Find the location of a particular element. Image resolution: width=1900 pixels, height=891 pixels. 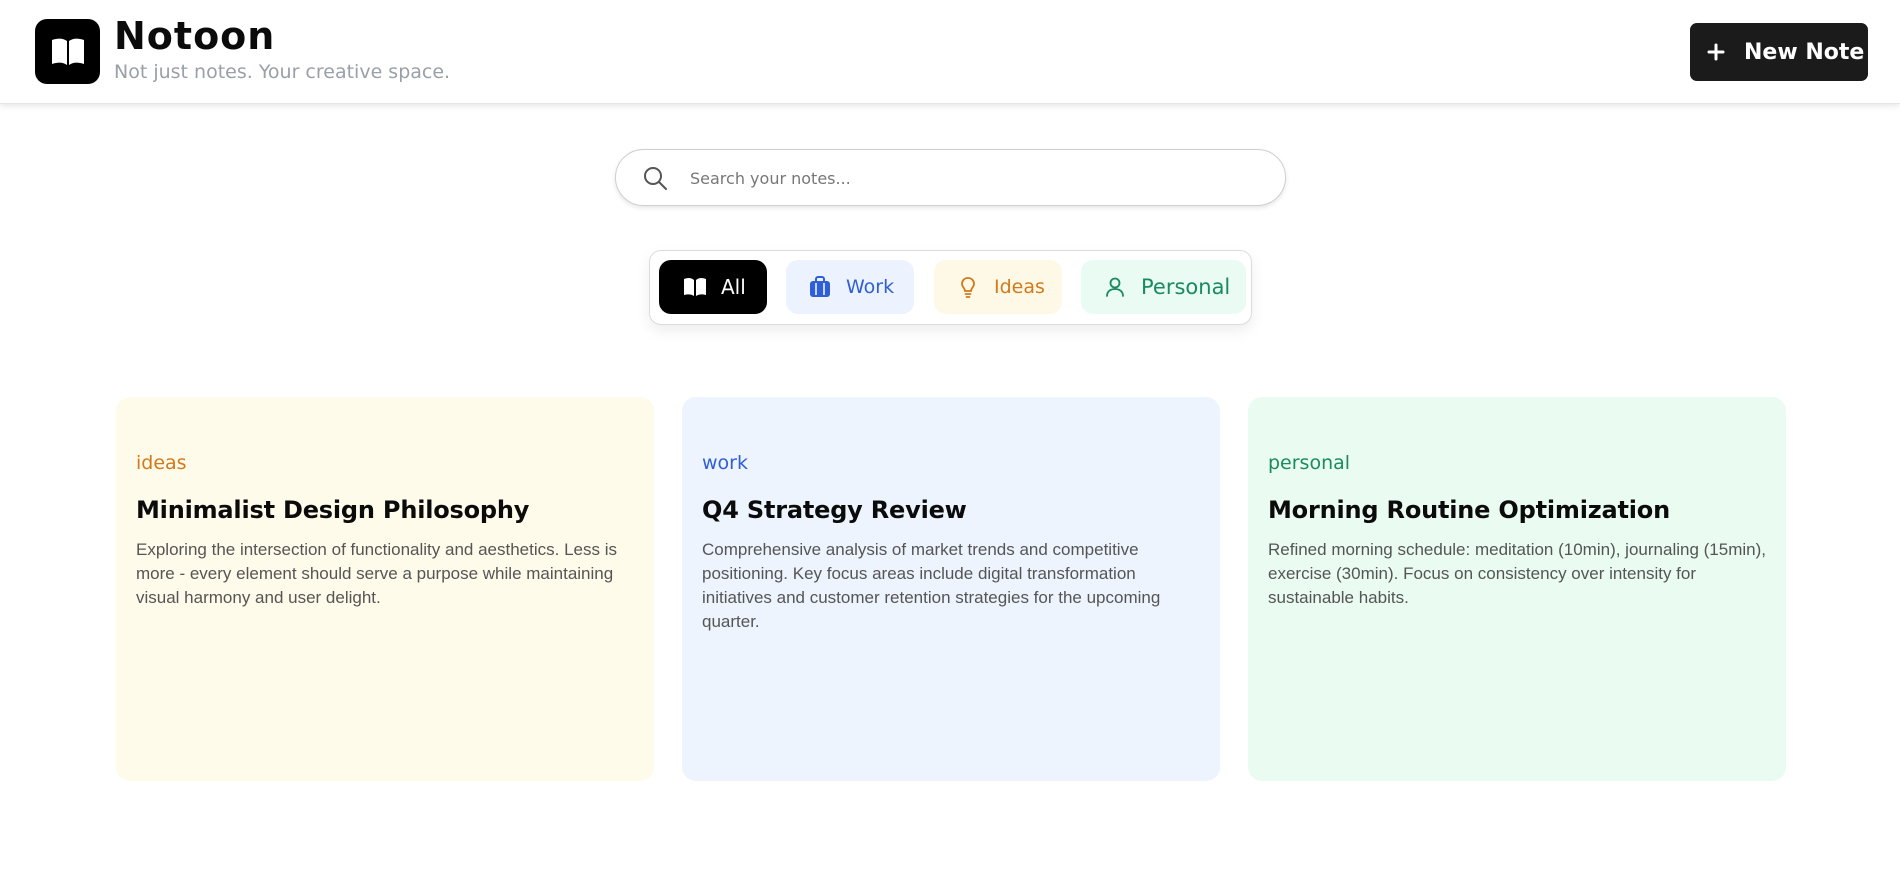

search-bar is located at coordinates (950, 177).